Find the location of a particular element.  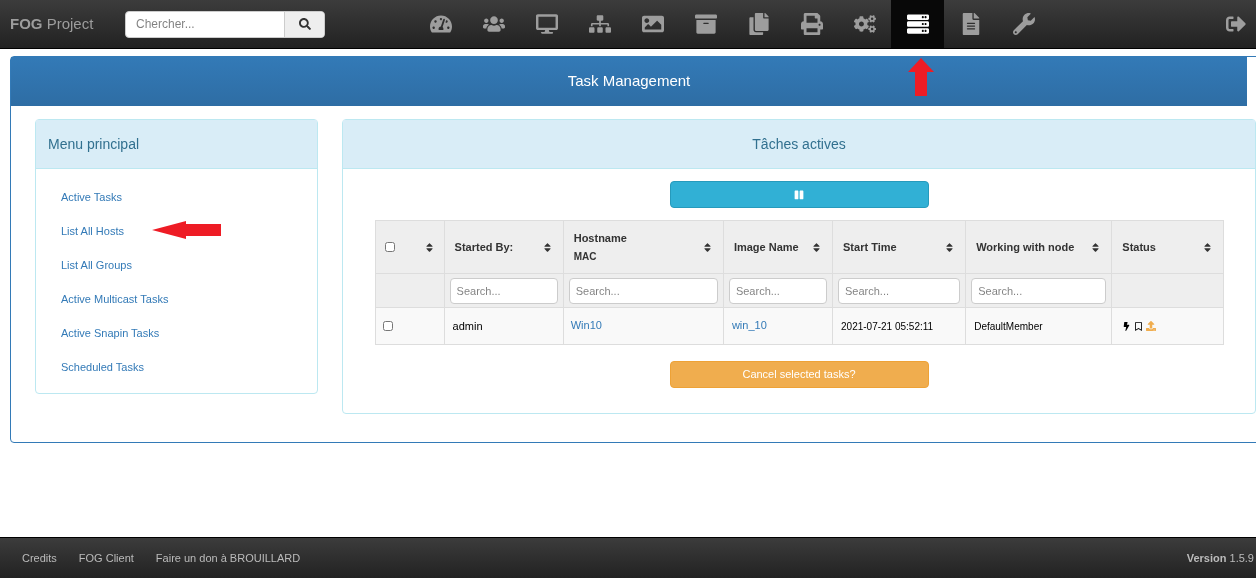

table-header: Started By: is located at coordinates (504, 247).